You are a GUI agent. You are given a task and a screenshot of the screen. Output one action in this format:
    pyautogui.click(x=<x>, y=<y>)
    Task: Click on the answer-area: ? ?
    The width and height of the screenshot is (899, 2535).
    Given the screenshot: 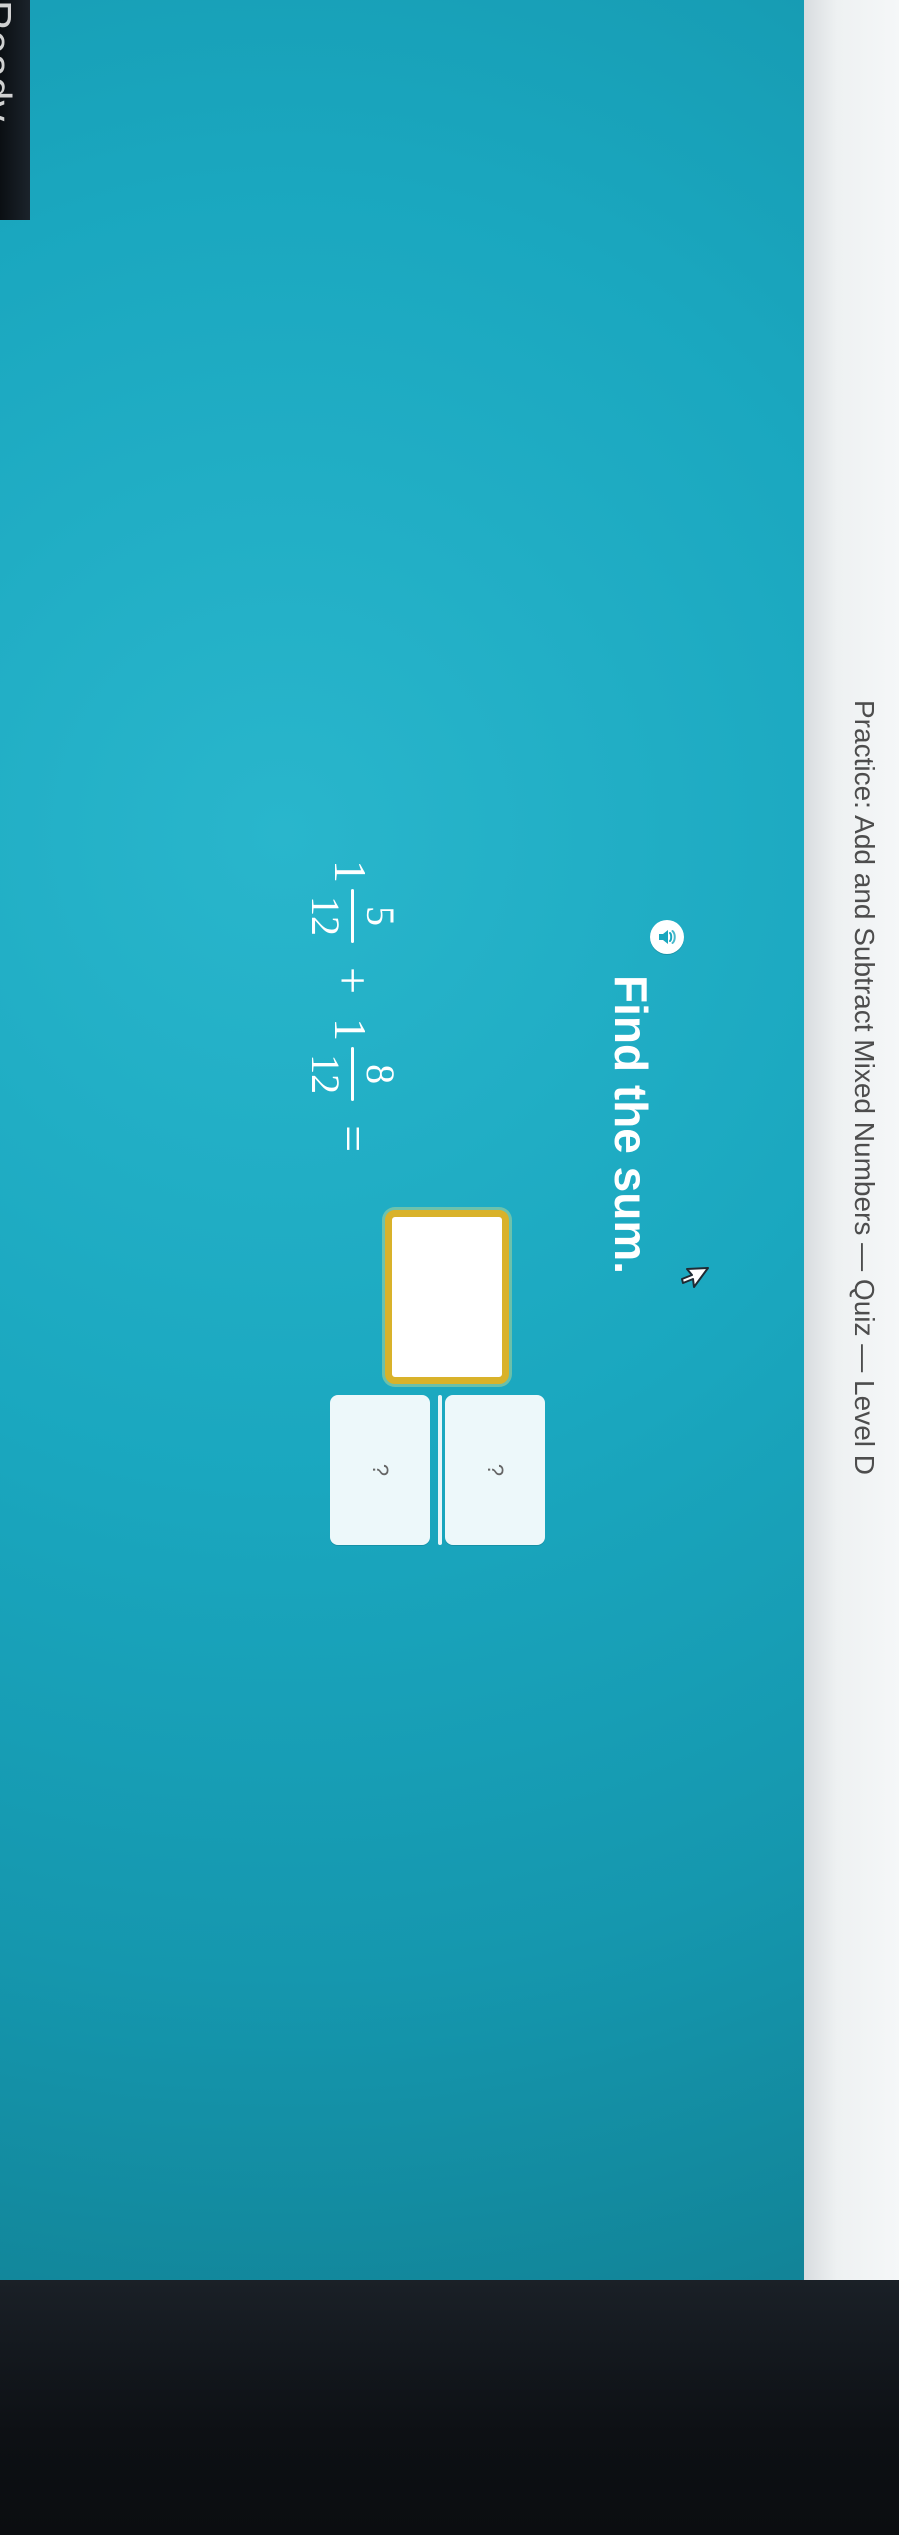 What is the action you would take?
    pyautogui.click(x=445, y=1405)
    